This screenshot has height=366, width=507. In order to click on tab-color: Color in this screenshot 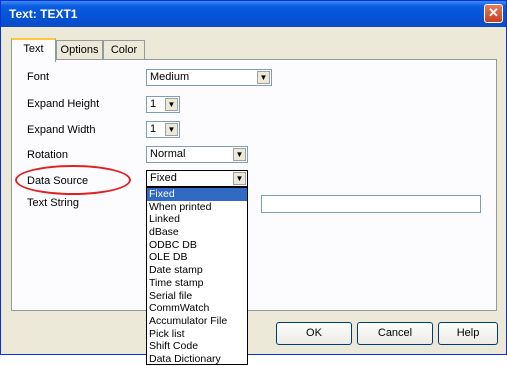, I will do `click(124, 50)`.